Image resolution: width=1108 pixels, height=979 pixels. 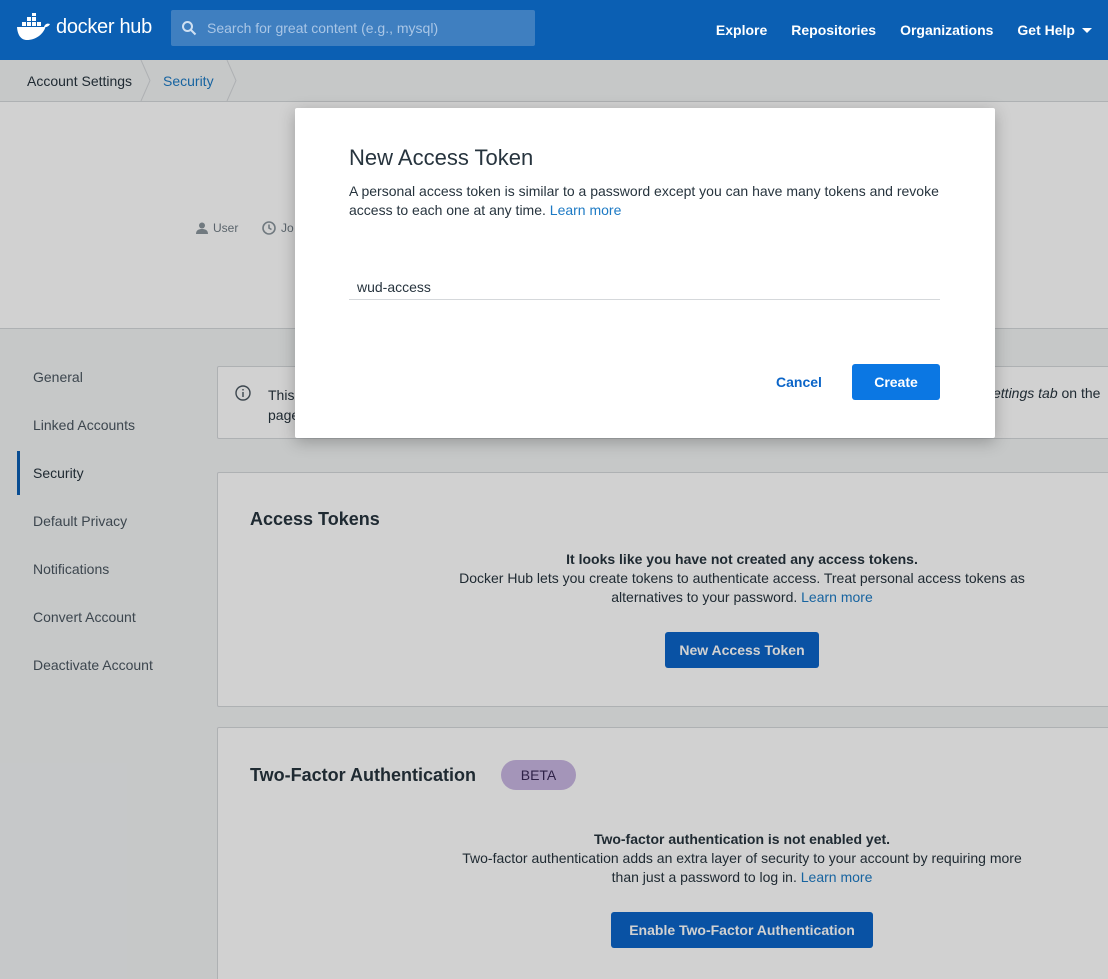 I want to click on create-button: Create, so click(x=896, y=382).